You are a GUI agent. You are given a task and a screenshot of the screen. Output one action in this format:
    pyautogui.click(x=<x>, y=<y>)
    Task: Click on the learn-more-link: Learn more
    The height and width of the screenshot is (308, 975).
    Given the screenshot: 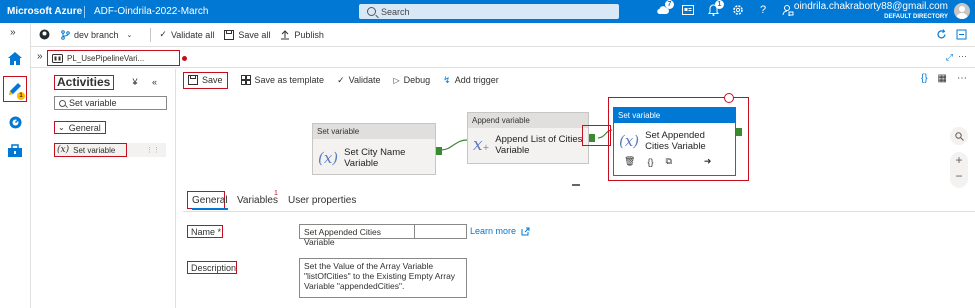 What is the action you would take?
    pyautogui.click(x=500, y=231)
    